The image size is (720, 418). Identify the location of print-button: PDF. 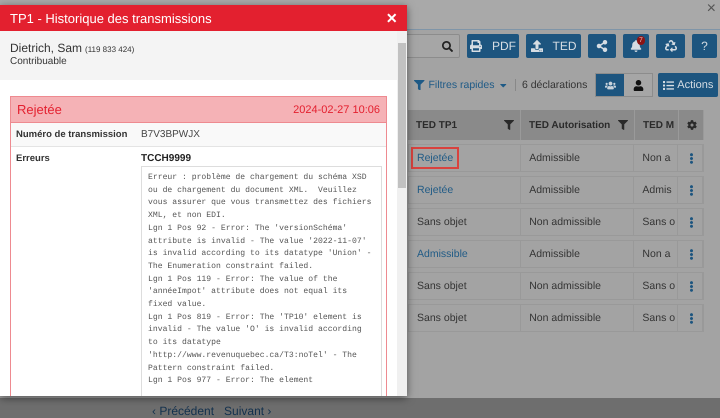
(493, 46).